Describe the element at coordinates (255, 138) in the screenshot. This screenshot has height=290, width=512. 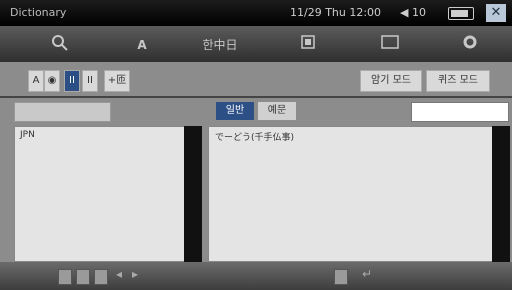
I see `definition-text: でーどう(千手仏事)` at that location.